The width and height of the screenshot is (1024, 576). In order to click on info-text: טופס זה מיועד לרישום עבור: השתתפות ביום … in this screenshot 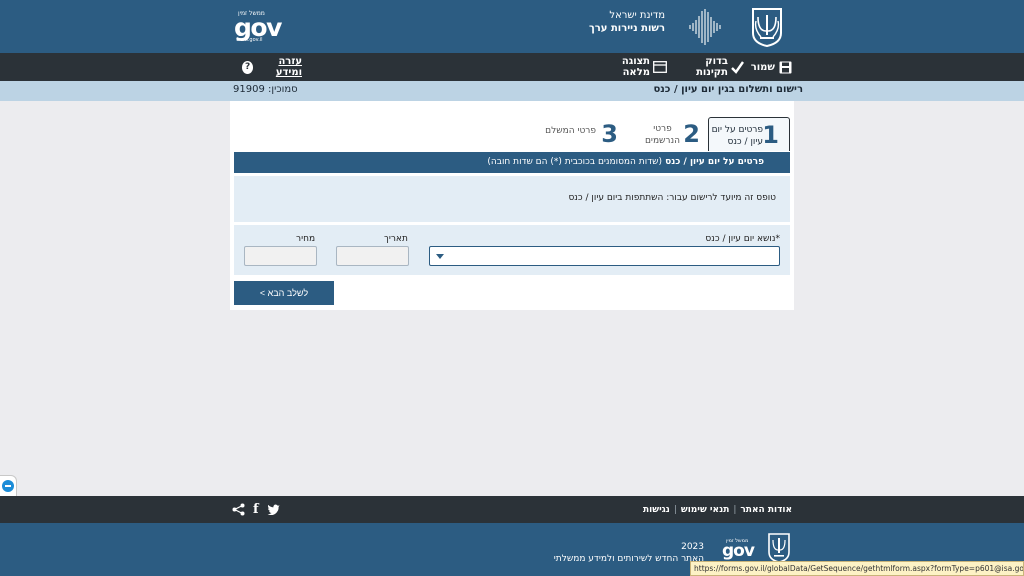, I will do `click(672, 198)`.